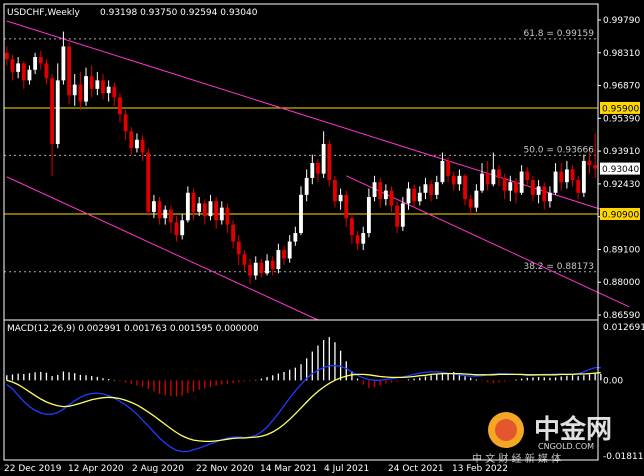  What do you see at coordinates (621, 54) in the screenshot?
I see `price-tick-label: 0.98310` at bounding box center [621, 54].